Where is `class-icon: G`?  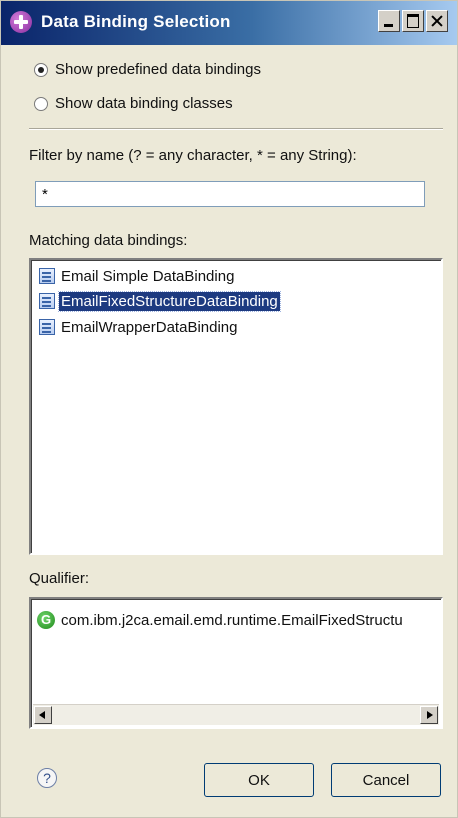 class-icon: G is located at coordinates (46, 620).